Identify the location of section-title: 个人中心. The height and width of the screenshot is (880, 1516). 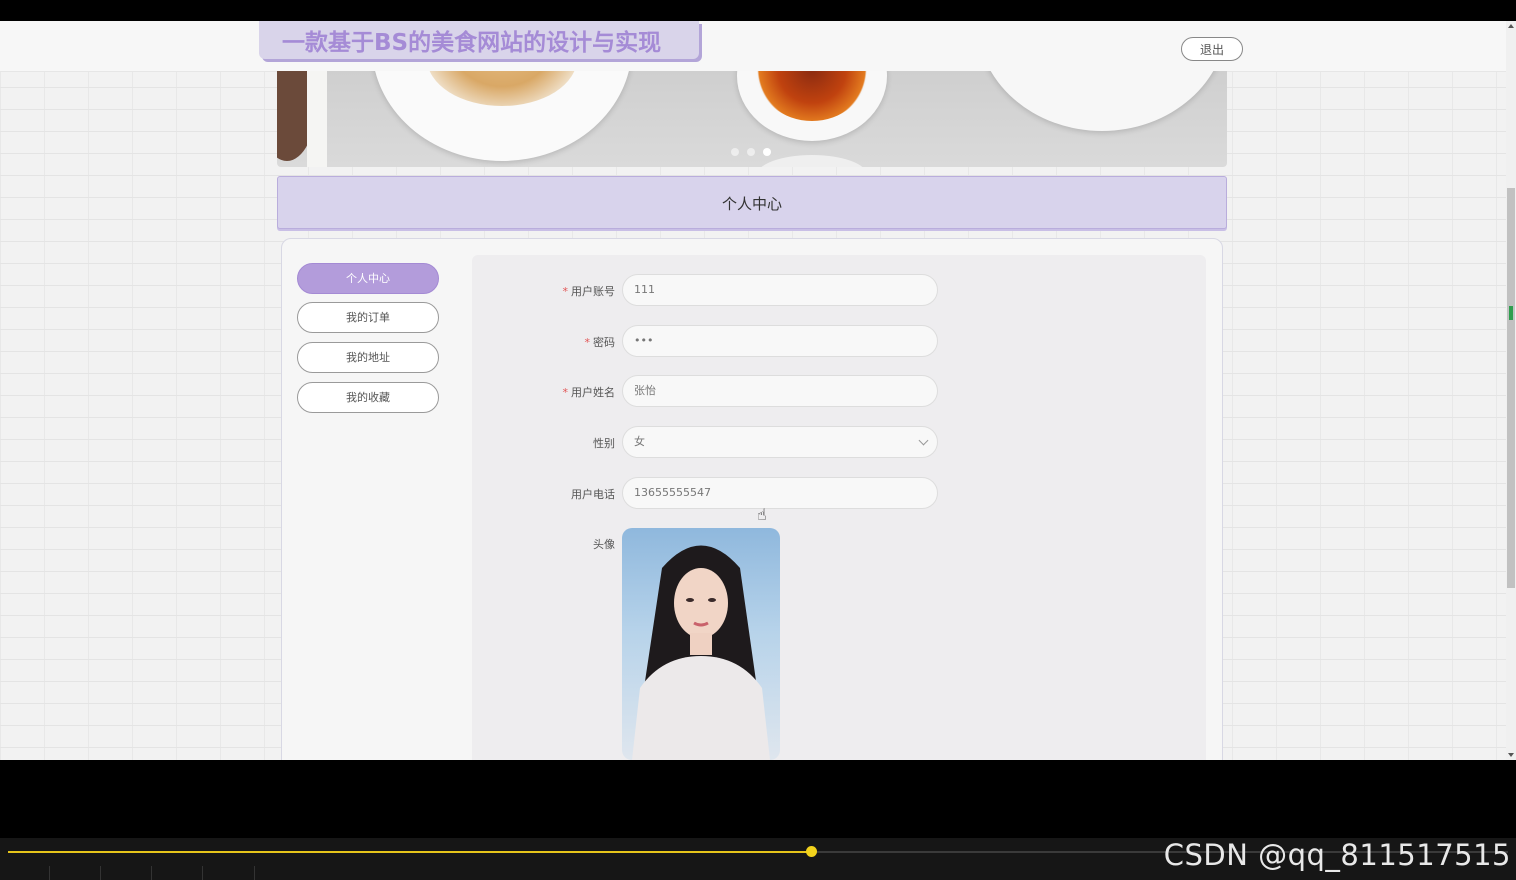
(751, 204).